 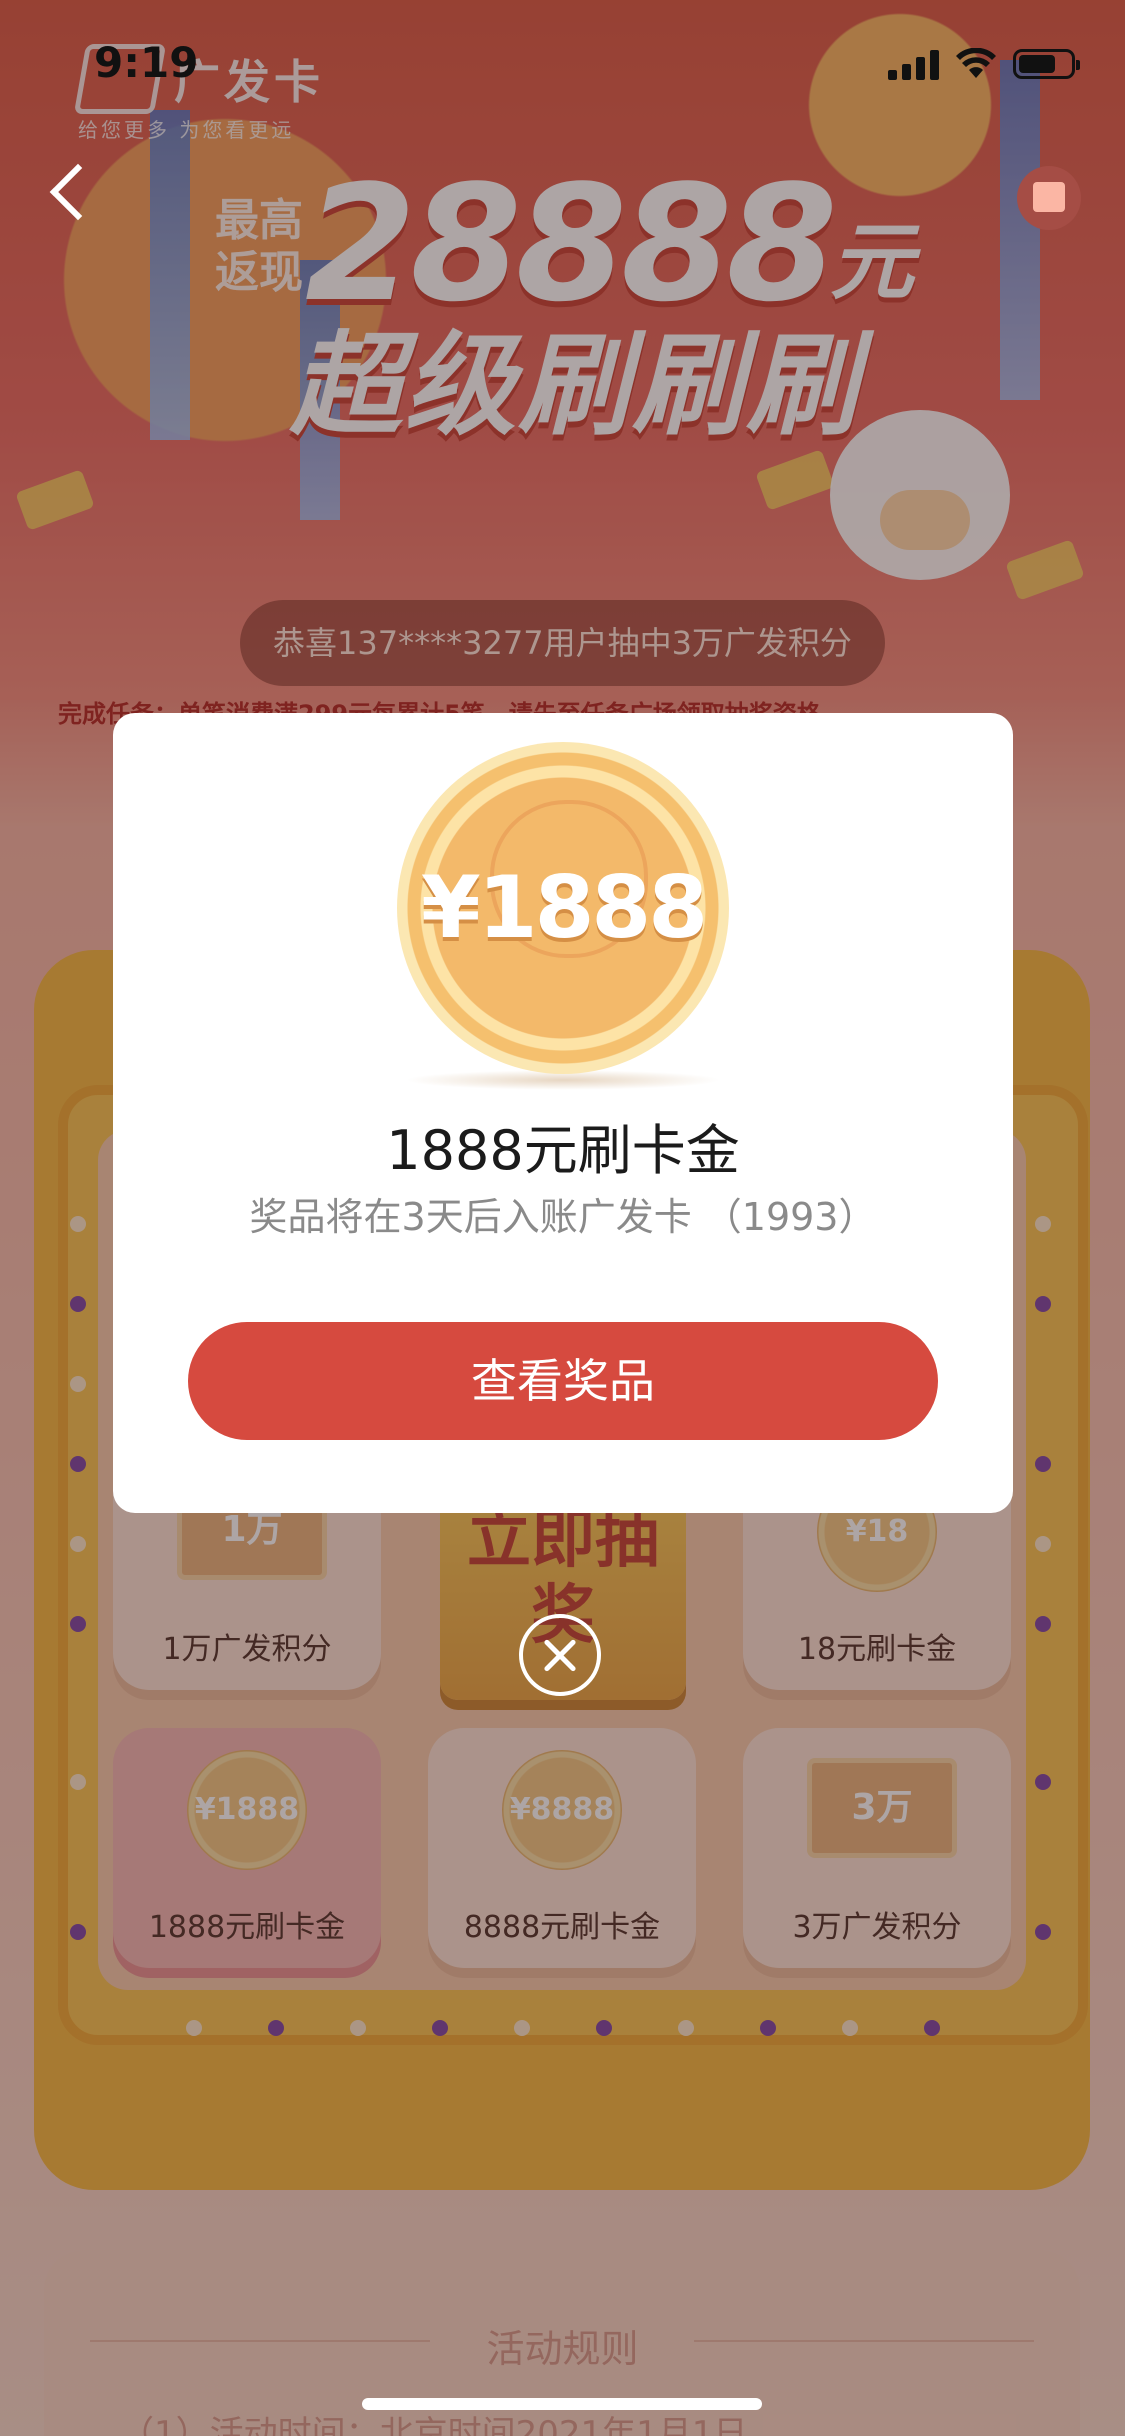 What do you see at coordinates (913, 64) in the screenshot?
I see `cellular-signal-icon` at bounding box center [913, 64].